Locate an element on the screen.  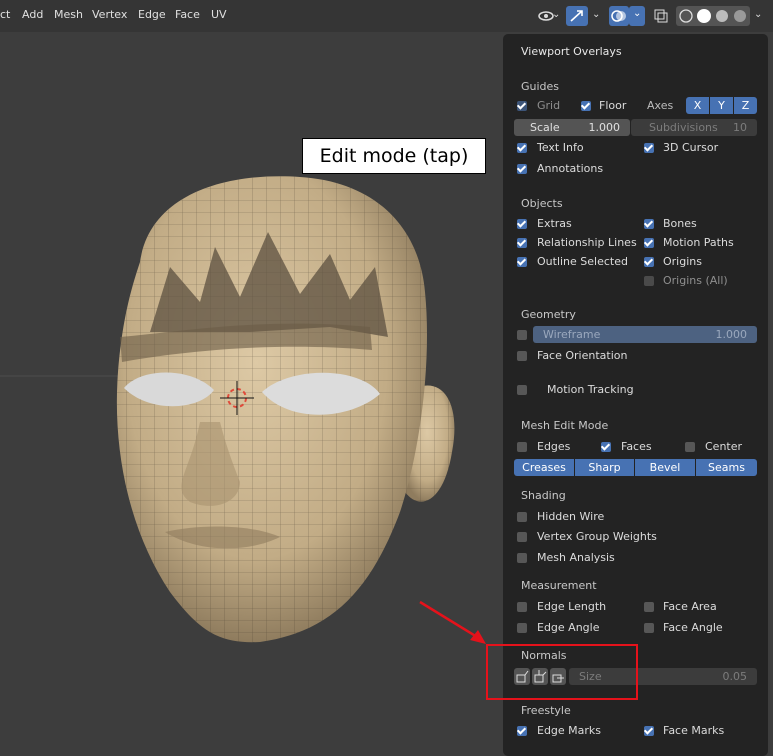
annotations-checkbox is located at coordinates (522, 169).